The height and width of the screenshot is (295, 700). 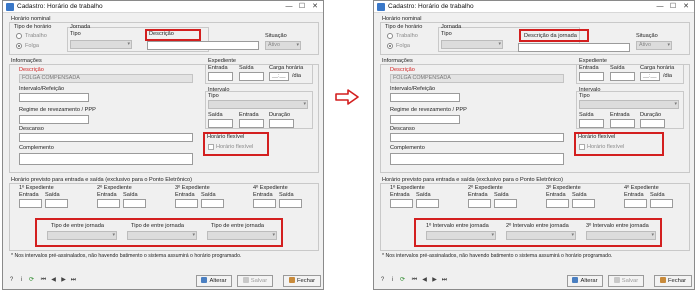 I want to click on description-highlight, so click(x=173, y=35).